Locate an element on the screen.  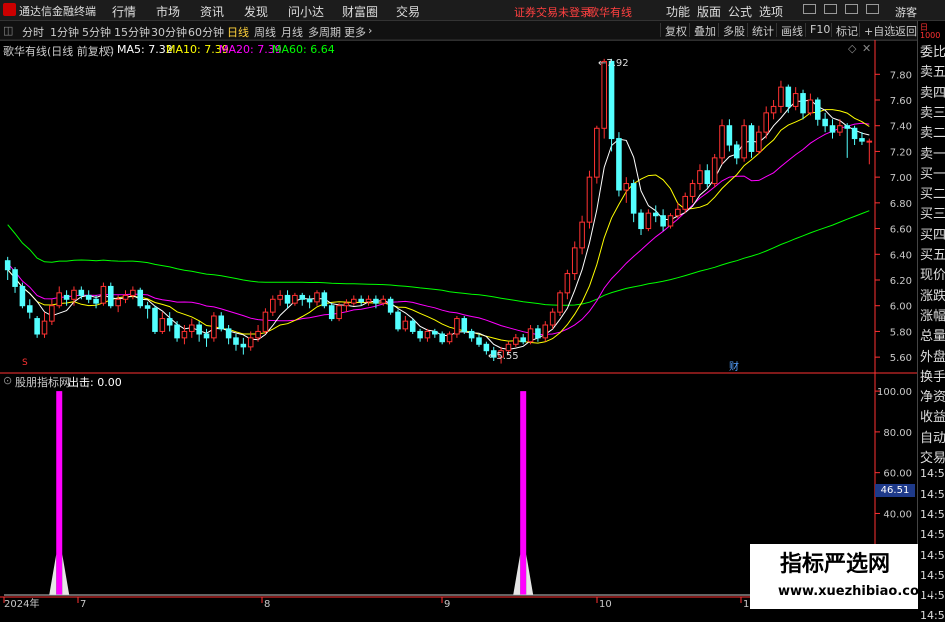
y-tick-label: 7.40 is located at coordinates (901, 127).